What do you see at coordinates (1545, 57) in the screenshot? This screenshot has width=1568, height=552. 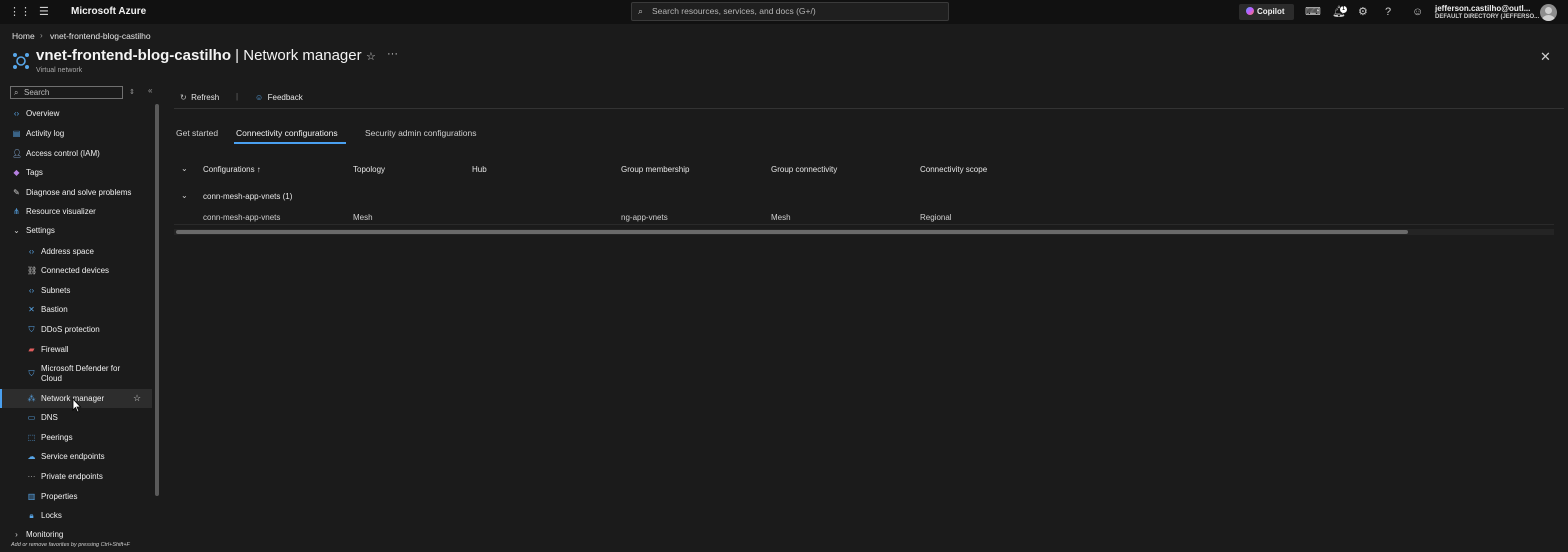 I see `close-icon: ✕` at bounding box center [1545, 57].